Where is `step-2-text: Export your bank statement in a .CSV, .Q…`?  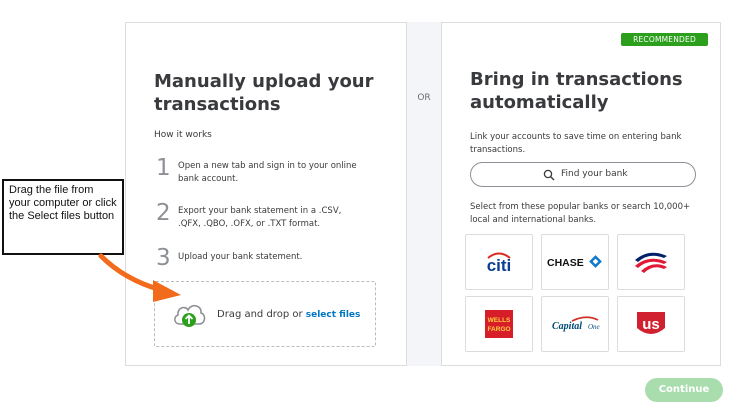
step-2-text: Export your bank statement in a .CSV, .Q… is located at coordinates (260, 217).